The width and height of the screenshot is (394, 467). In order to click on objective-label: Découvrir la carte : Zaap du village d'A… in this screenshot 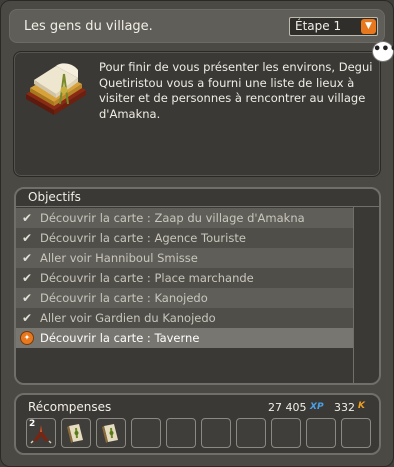, I will do `click(172, 218)`.